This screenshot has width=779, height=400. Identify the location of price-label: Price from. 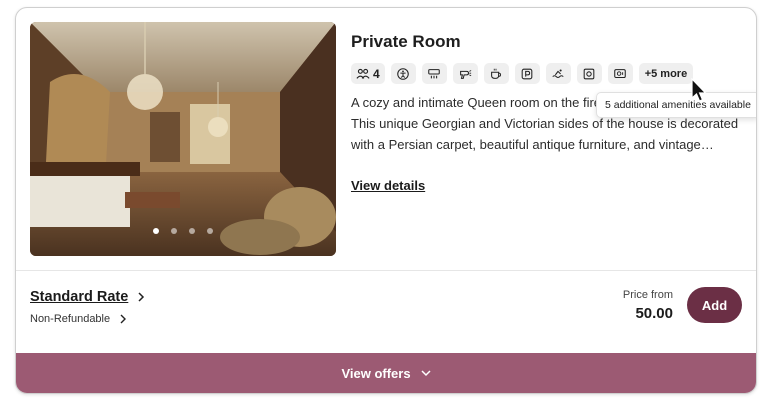
(647, 295).